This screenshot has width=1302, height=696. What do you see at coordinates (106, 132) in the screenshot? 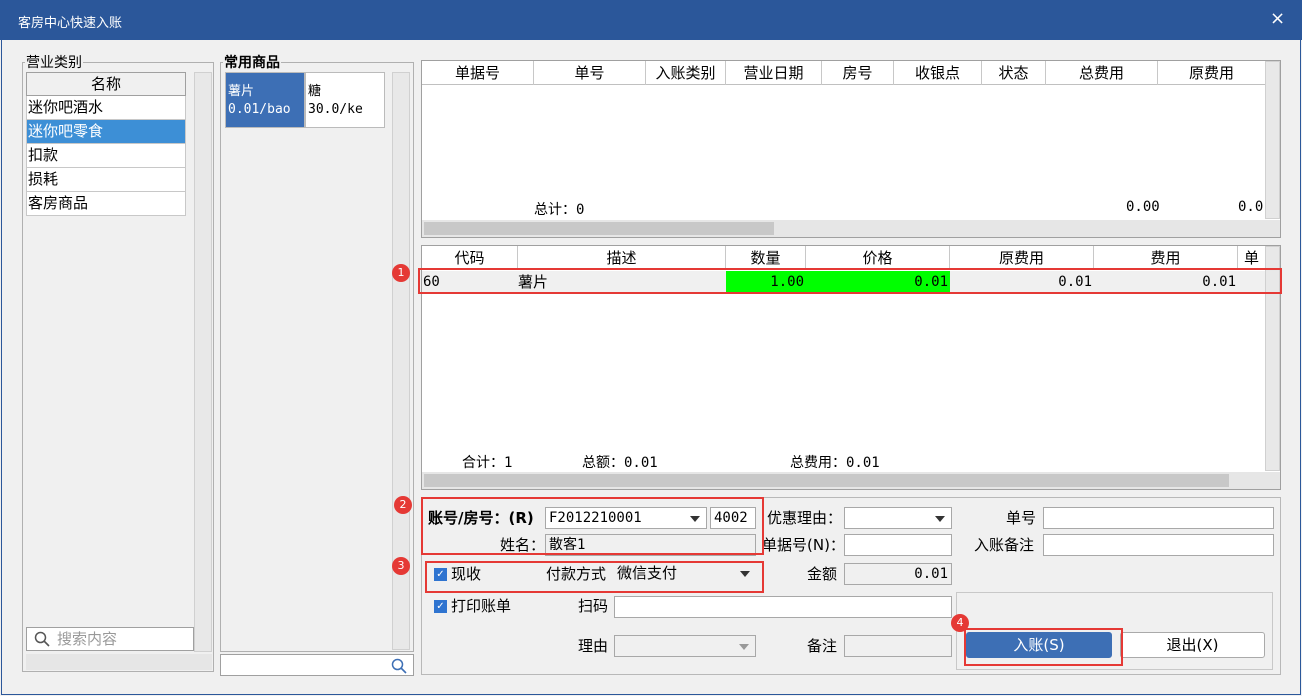
I see `category-item-selected: 迷你吧零食` at bounding box center [106, 132].